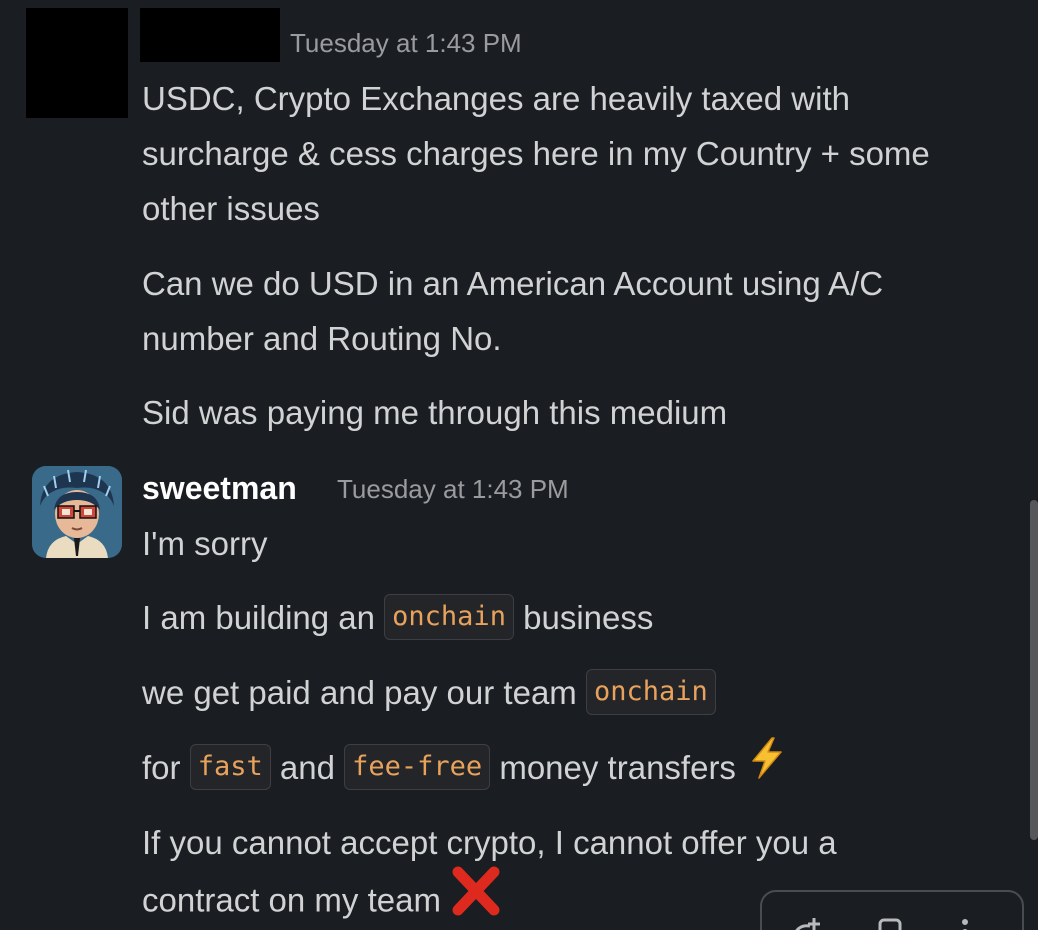 This screenshot has width=1038, height=930. What do you see at coordinates (807, 923) in the screenshot?
I see `add-reaction-icon` at bounding box center [807, 923].